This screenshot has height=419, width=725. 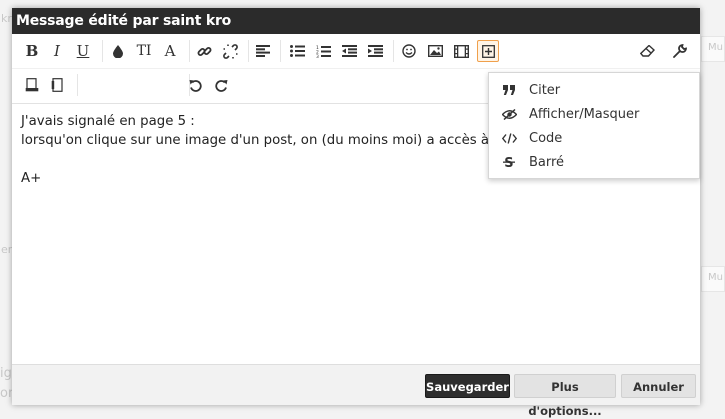 I want to click on film-icon, so click(x=461, y=51).